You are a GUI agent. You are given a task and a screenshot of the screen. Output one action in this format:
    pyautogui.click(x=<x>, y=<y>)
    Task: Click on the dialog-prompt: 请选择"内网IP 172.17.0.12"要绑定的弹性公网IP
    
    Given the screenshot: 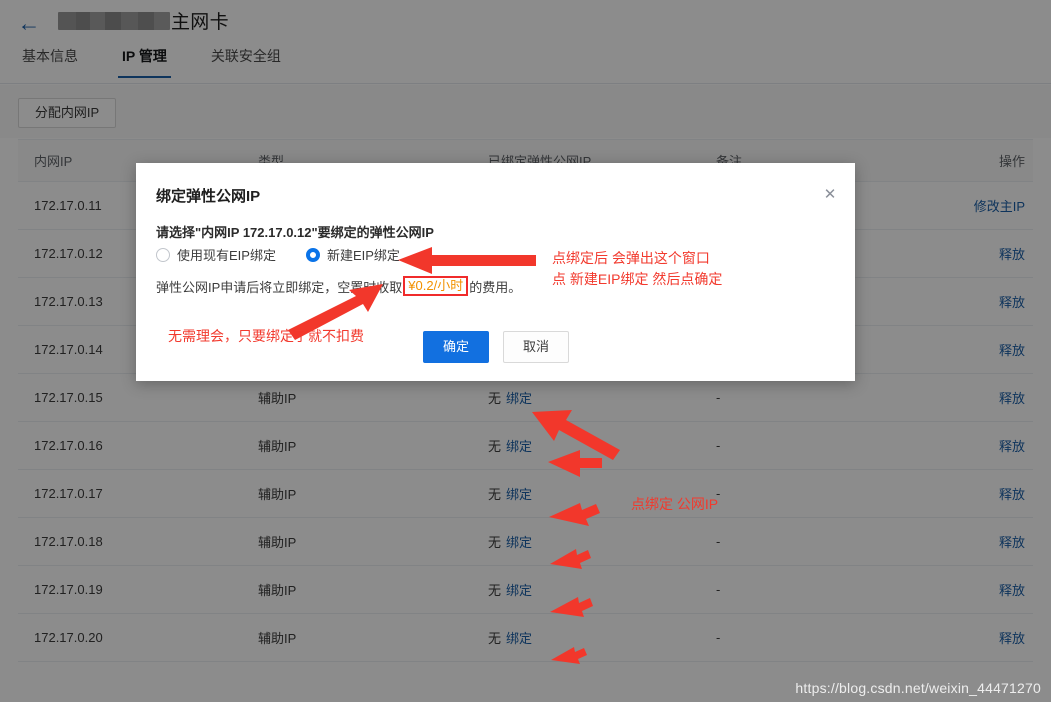 What is the action you would take?
    pyautogui.click(x=295, y=232)
    